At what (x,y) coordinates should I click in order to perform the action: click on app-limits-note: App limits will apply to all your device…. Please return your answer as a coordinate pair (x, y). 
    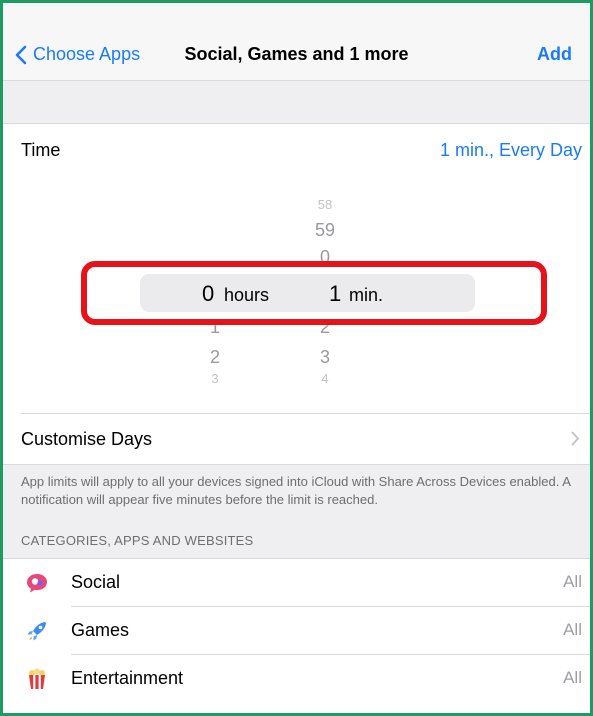
    Looking at the image, I should click on (296, 490).